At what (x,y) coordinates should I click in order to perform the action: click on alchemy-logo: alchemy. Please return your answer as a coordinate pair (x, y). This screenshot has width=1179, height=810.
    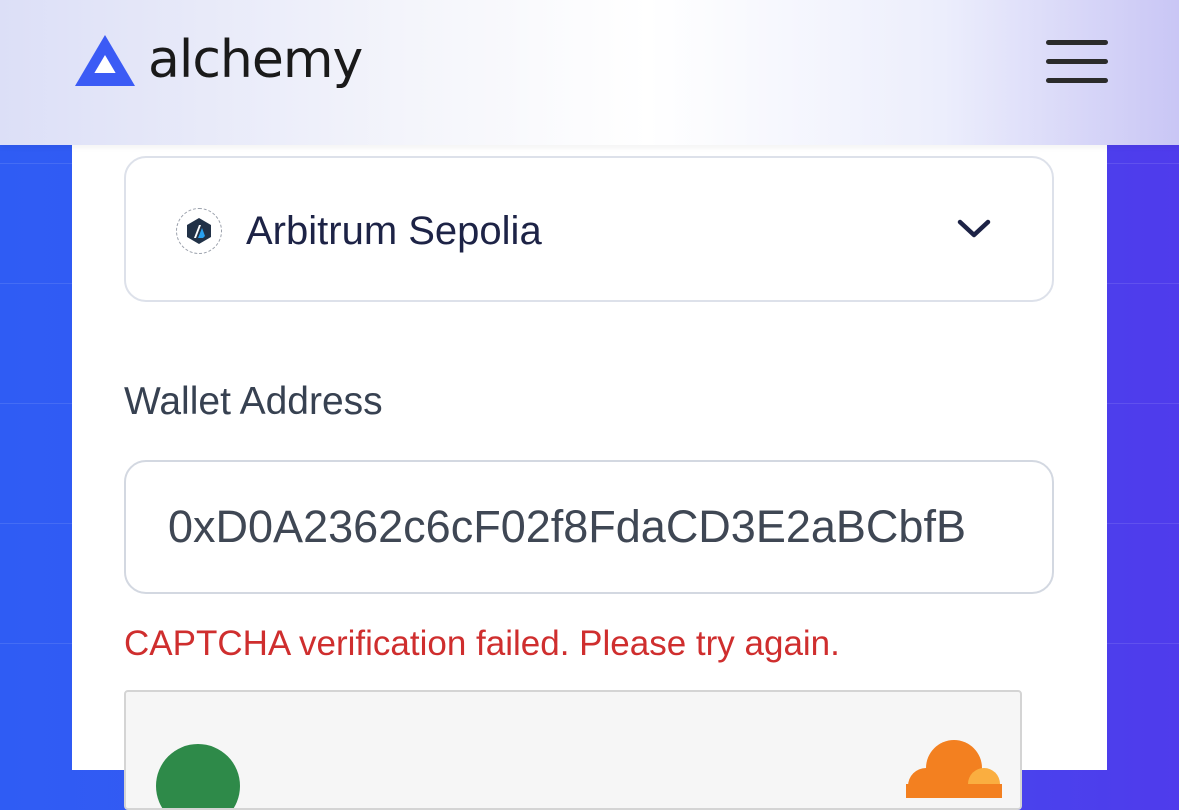
    Looking at the image, I should click on (218, 60).